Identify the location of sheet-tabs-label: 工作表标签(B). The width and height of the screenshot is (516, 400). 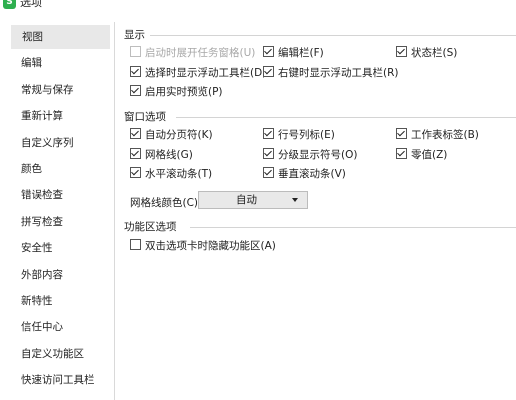
(445, 135).